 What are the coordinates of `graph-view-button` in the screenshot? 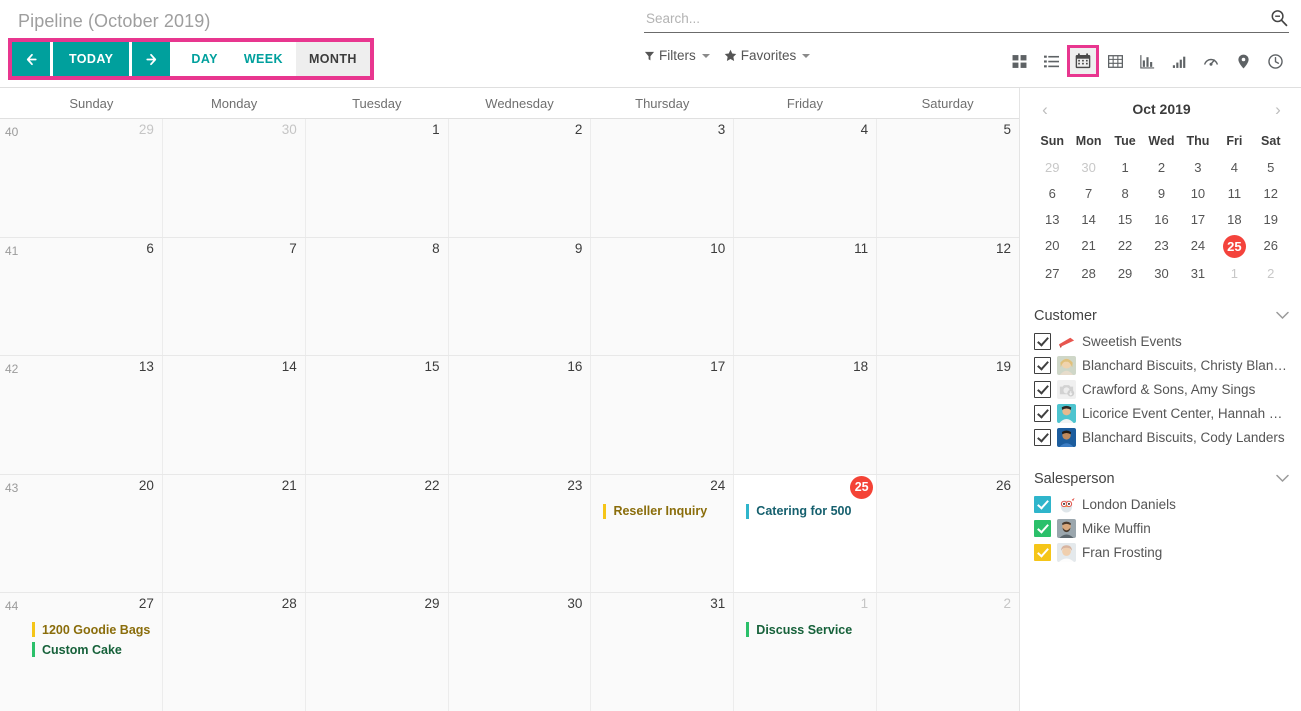 It's located at (1147, 61).